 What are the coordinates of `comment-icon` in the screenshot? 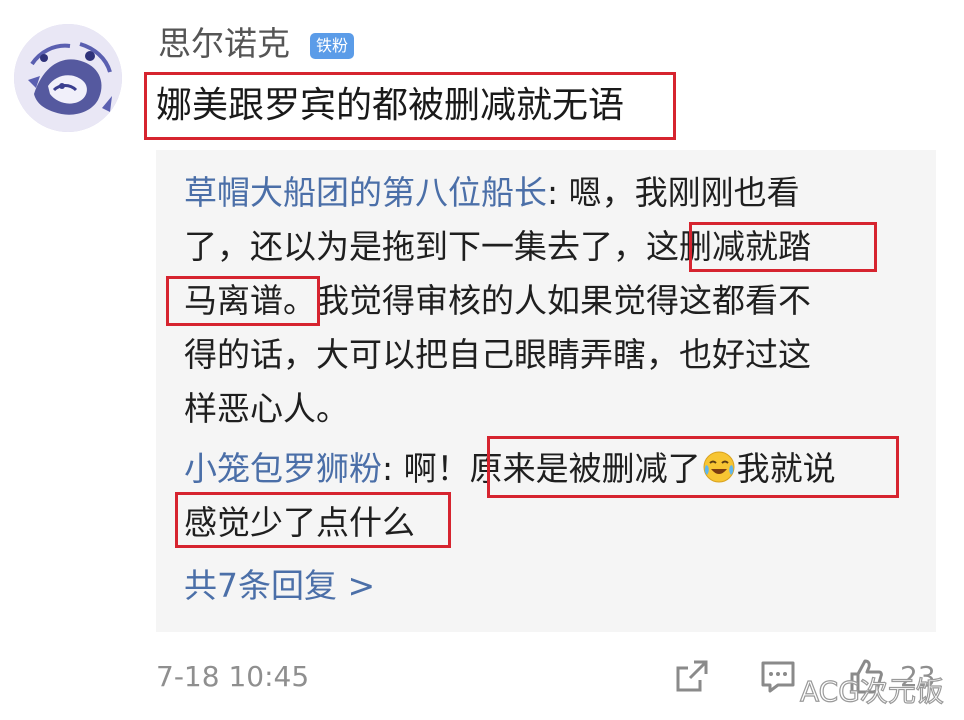 It's located at (778, 676).